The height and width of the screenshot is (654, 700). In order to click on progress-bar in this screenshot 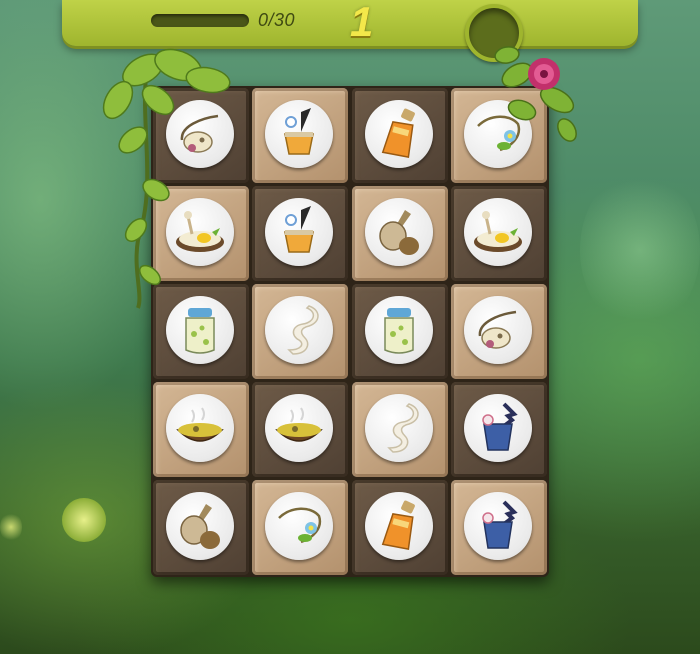, I will do `click(200, 20)`.